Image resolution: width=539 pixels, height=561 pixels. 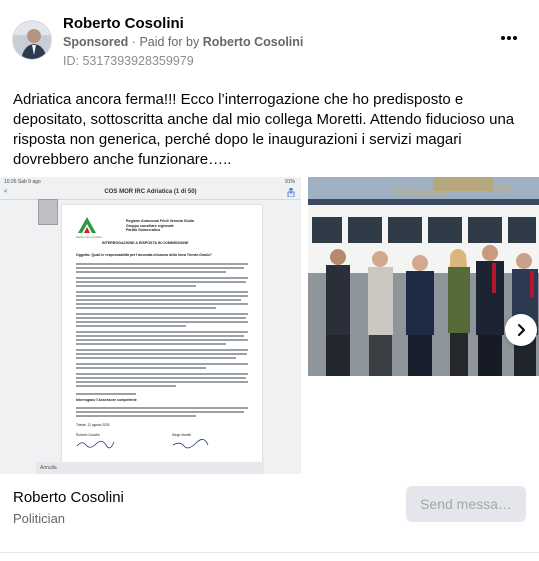 I want to click on author-name: Roberto Cosolini, so click(x=123, y=23).